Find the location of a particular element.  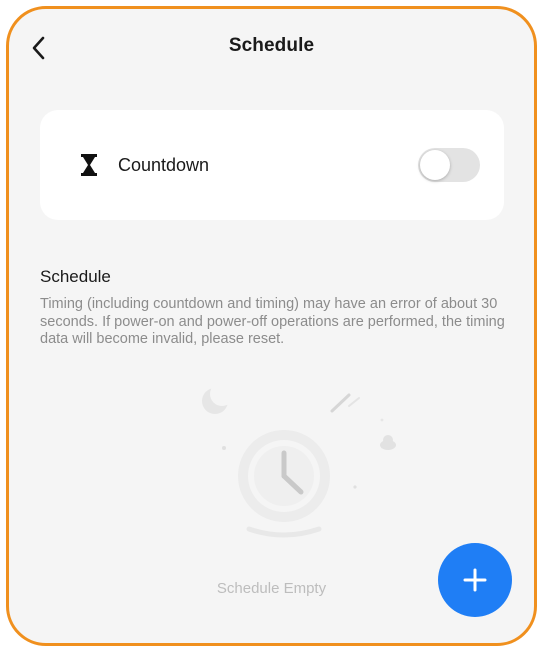

hourglass-icon is located at coordinates (89, 165).